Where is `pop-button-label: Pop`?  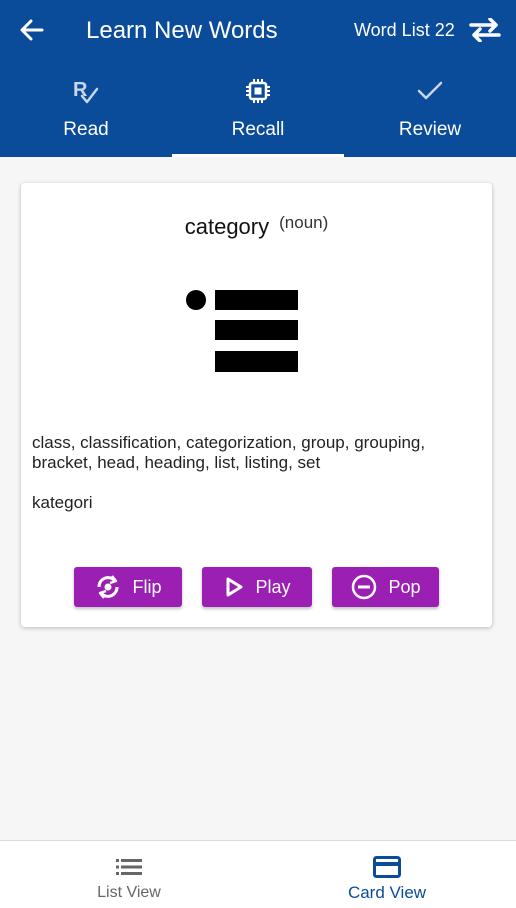 pop-button-label: Pop is located at coordinates (404, 587).